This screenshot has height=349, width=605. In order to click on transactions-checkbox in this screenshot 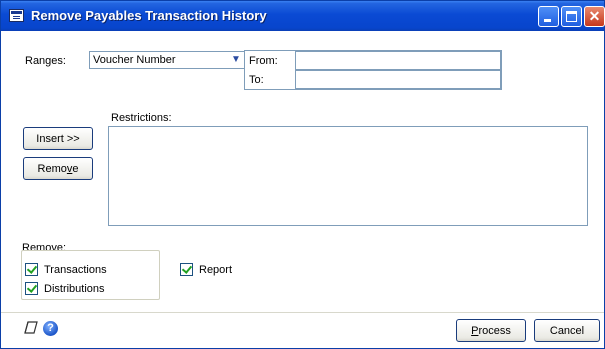, I will do `click(31, 269)`.